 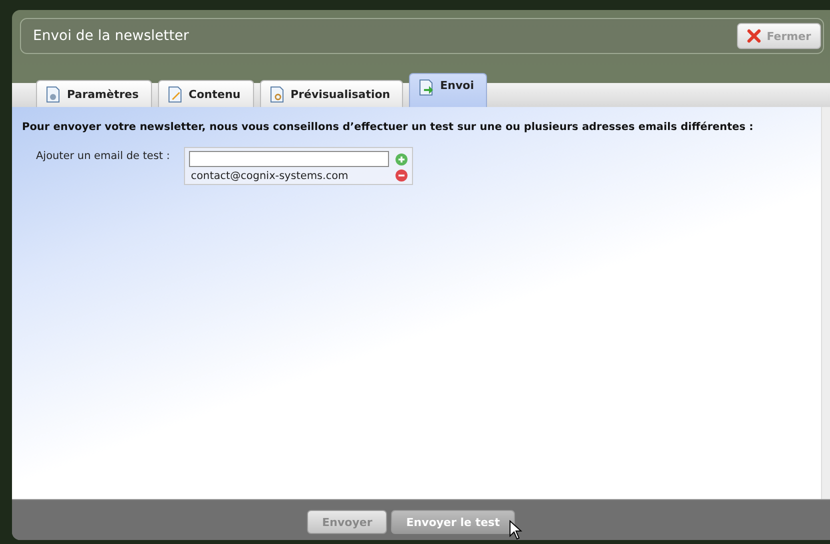 What do you see at coordinates (753, 36) in the screenshot?
I see `close-icon` at bounding box center [753, 36].